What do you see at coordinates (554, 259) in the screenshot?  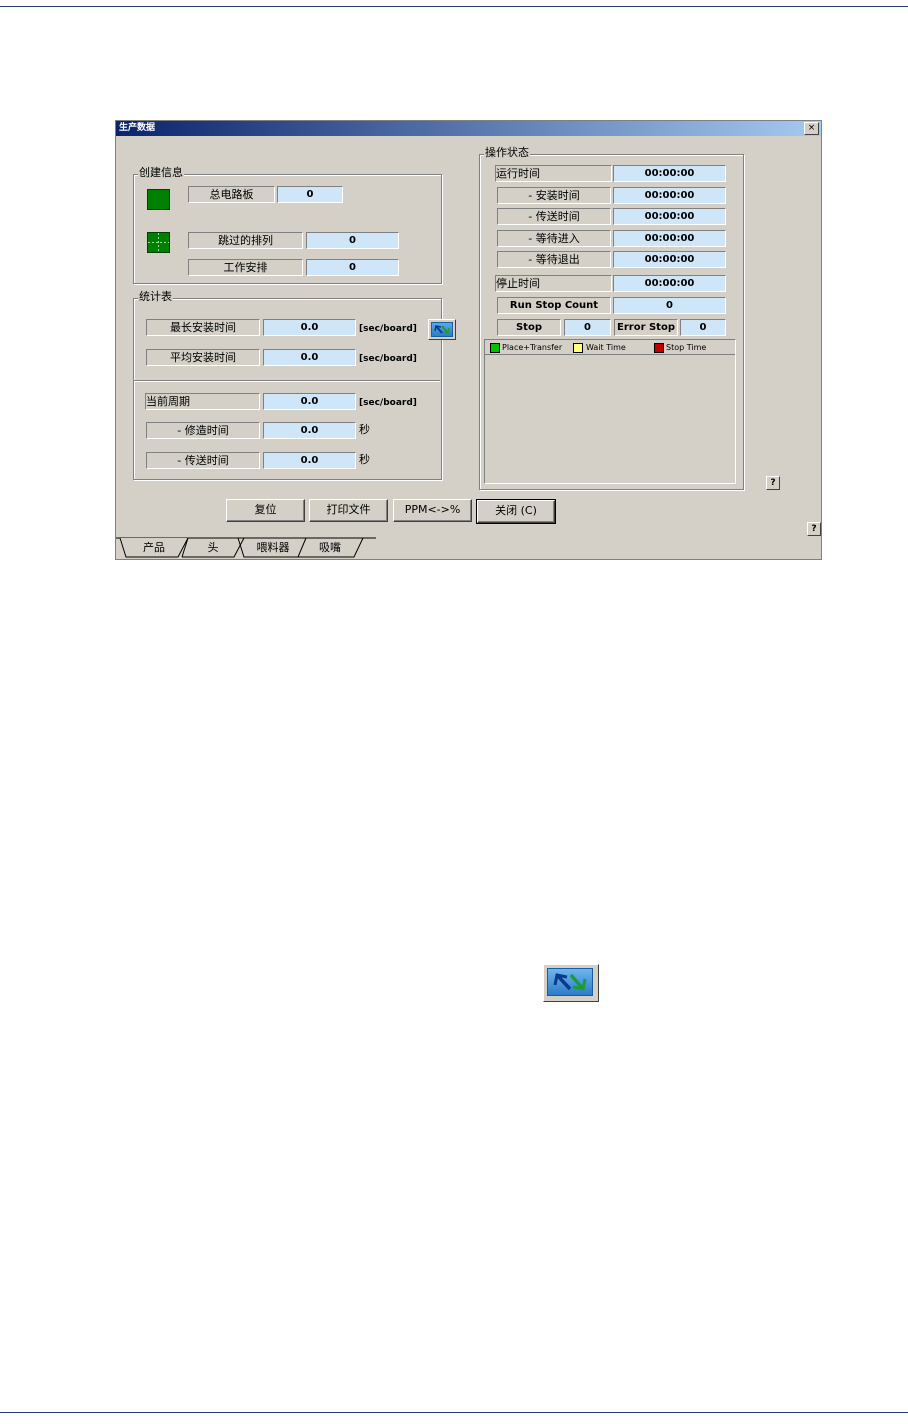 I see `wait-out-label: - 等待退出` at bounding box center [554, 259].